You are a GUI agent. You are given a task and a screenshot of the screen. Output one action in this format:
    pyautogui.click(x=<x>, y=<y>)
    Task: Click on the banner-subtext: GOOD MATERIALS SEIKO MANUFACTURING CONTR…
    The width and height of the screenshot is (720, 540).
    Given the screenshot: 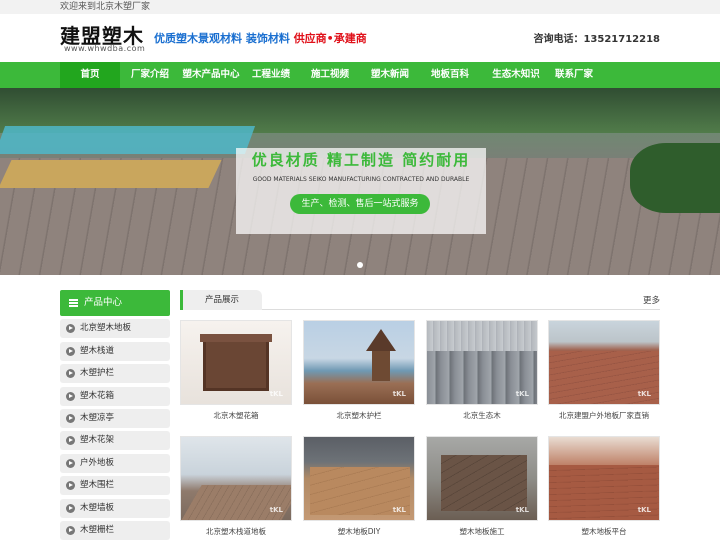 What is the action you would take?
    pyautogui.click(x=361, y=179)
    